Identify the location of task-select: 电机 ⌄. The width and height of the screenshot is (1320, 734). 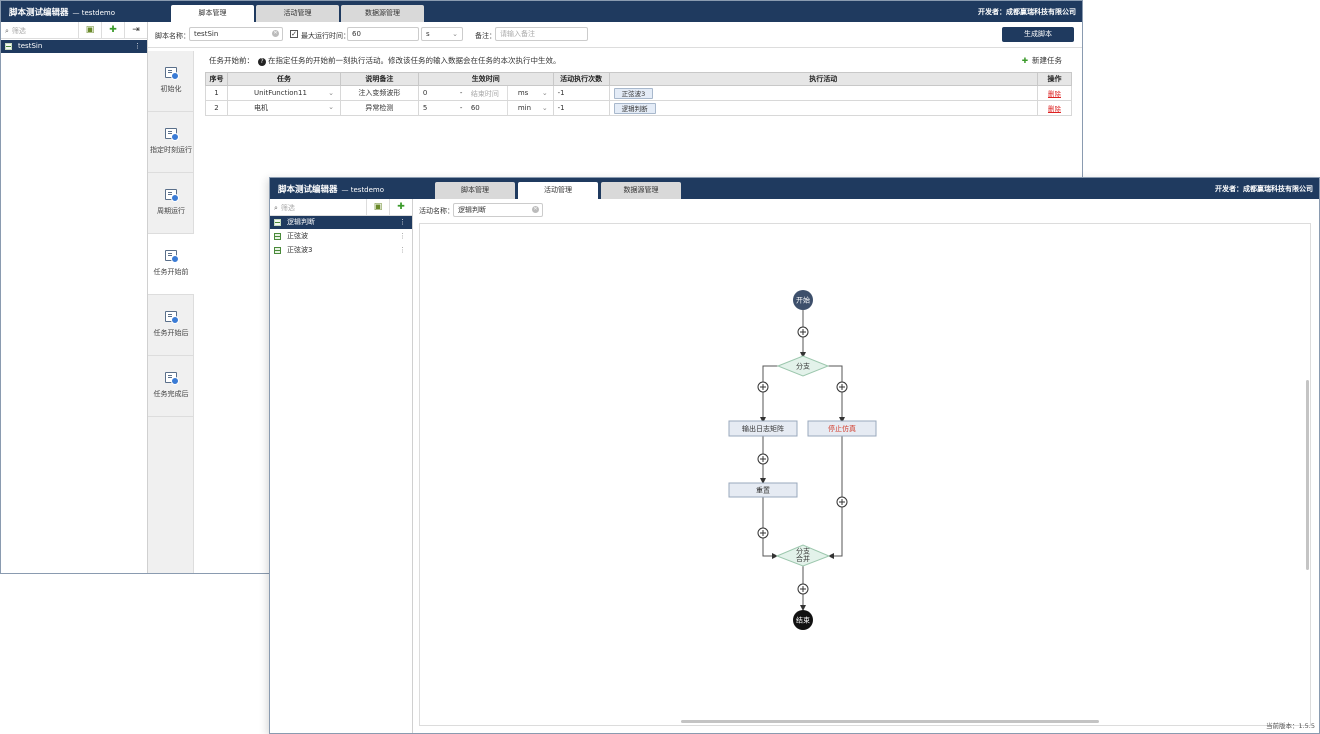
(283, 108).